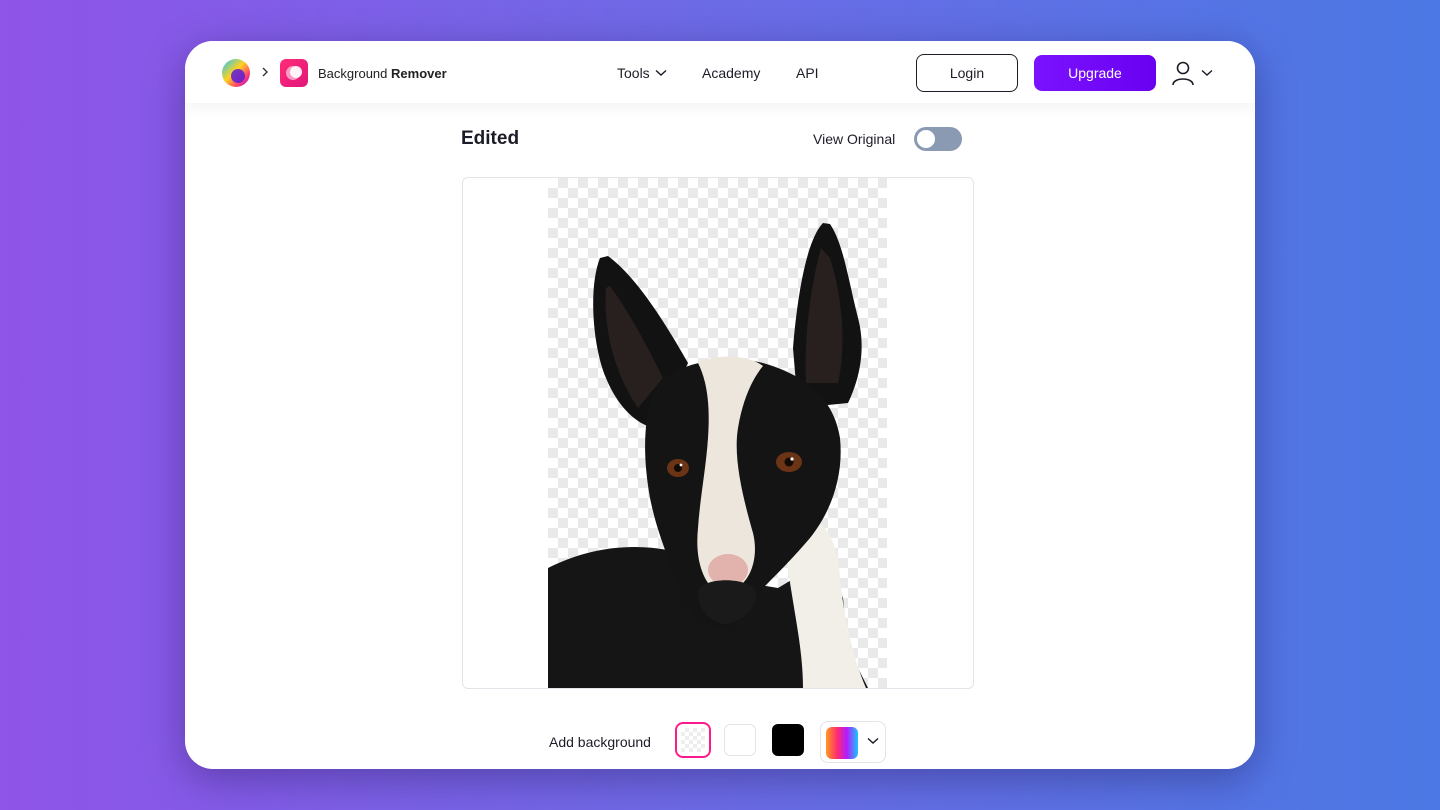  Describe the element at coordinates (967, 73) in the screenshot. I see `login-button: Login` at that location.